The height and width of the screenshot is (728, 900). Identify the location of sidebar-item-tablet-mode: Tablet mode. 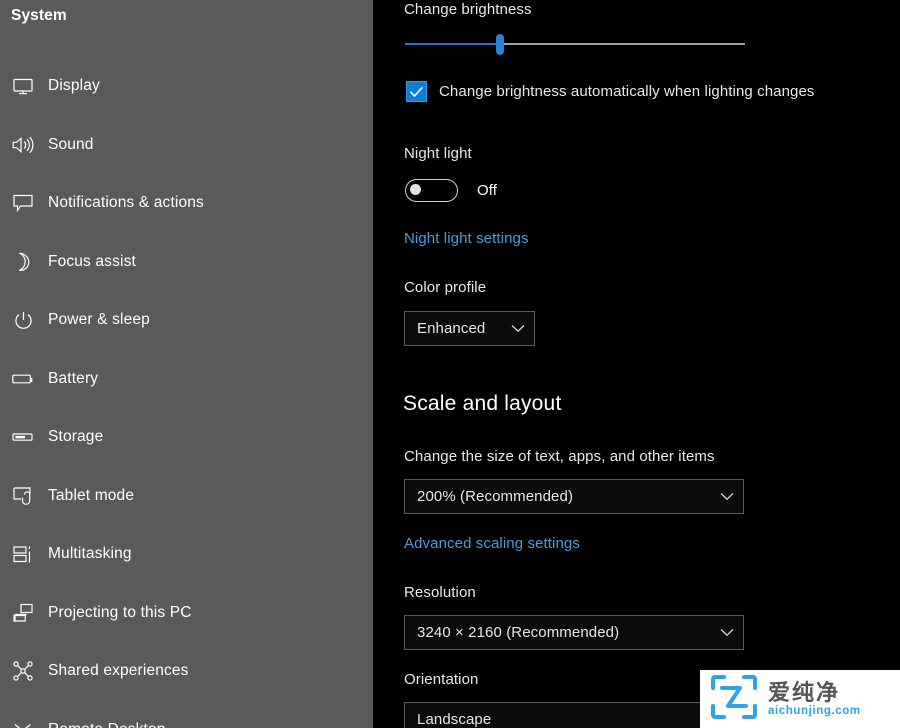
(186, 496).